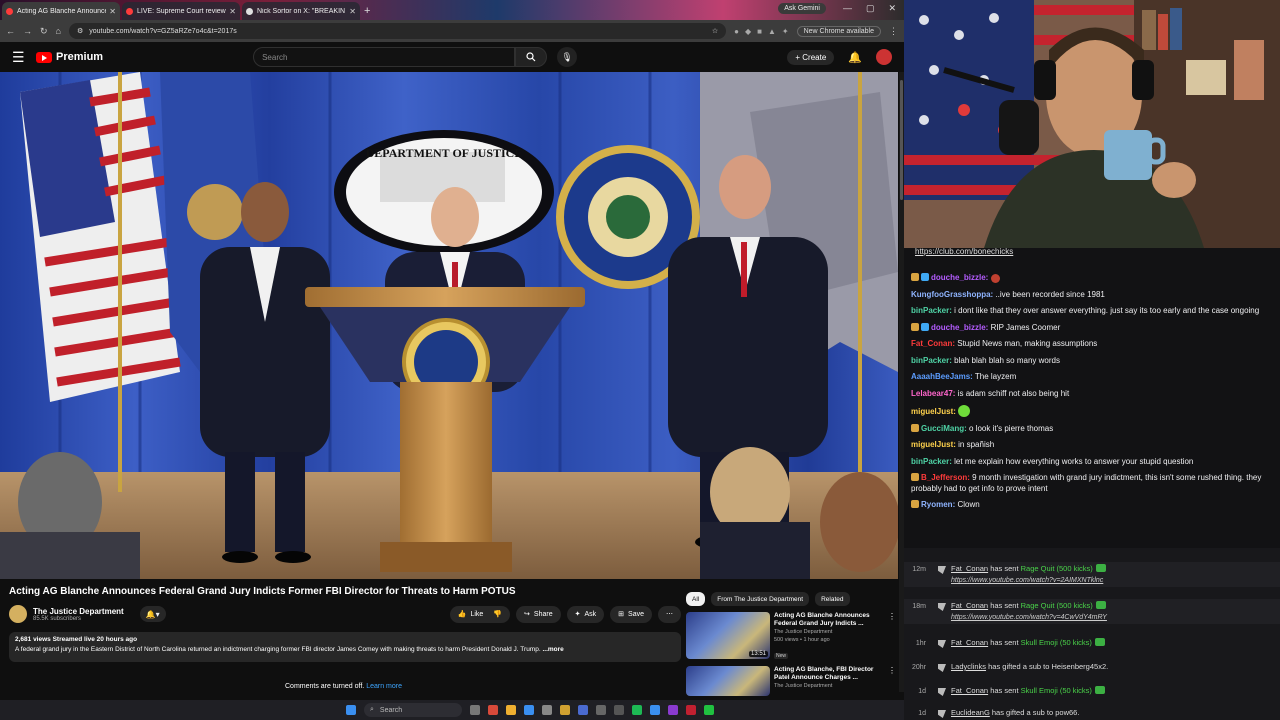 The height and width of the screenshot is (720, 1280). What do you see at coordinates (1056, 642) in the screenshot?
I see `event-gift: Skull Emoji (50 kicks)` at bounding box center [1056, 642].